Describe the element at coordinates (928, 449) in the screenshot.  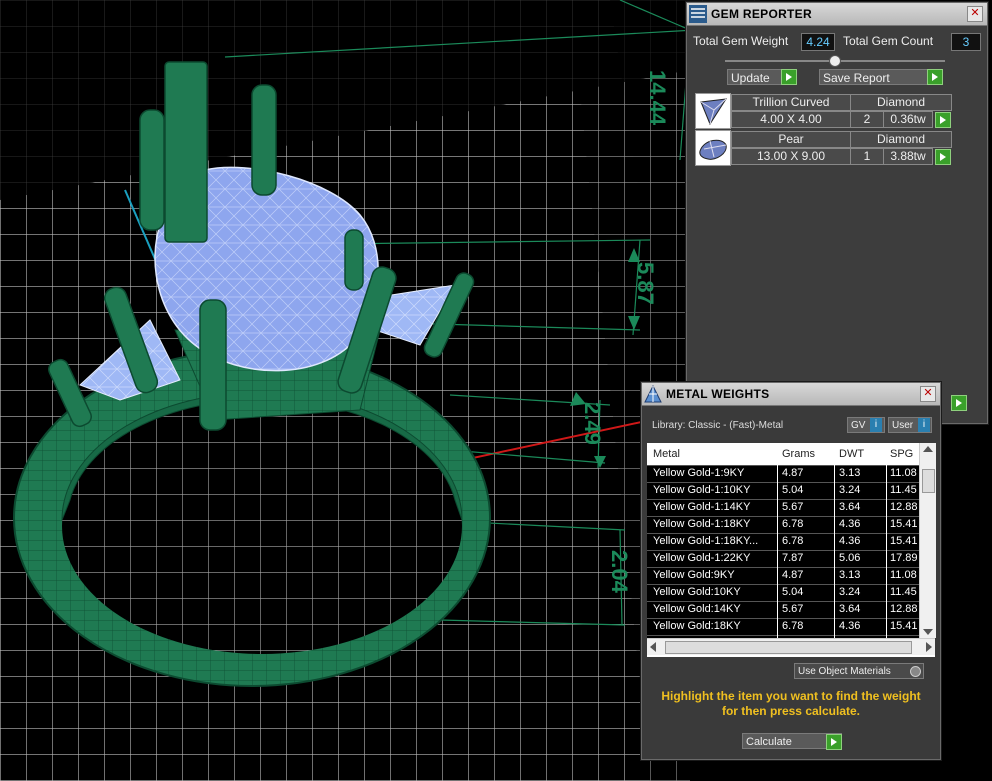
I see `scroll-up-icon` at that location.